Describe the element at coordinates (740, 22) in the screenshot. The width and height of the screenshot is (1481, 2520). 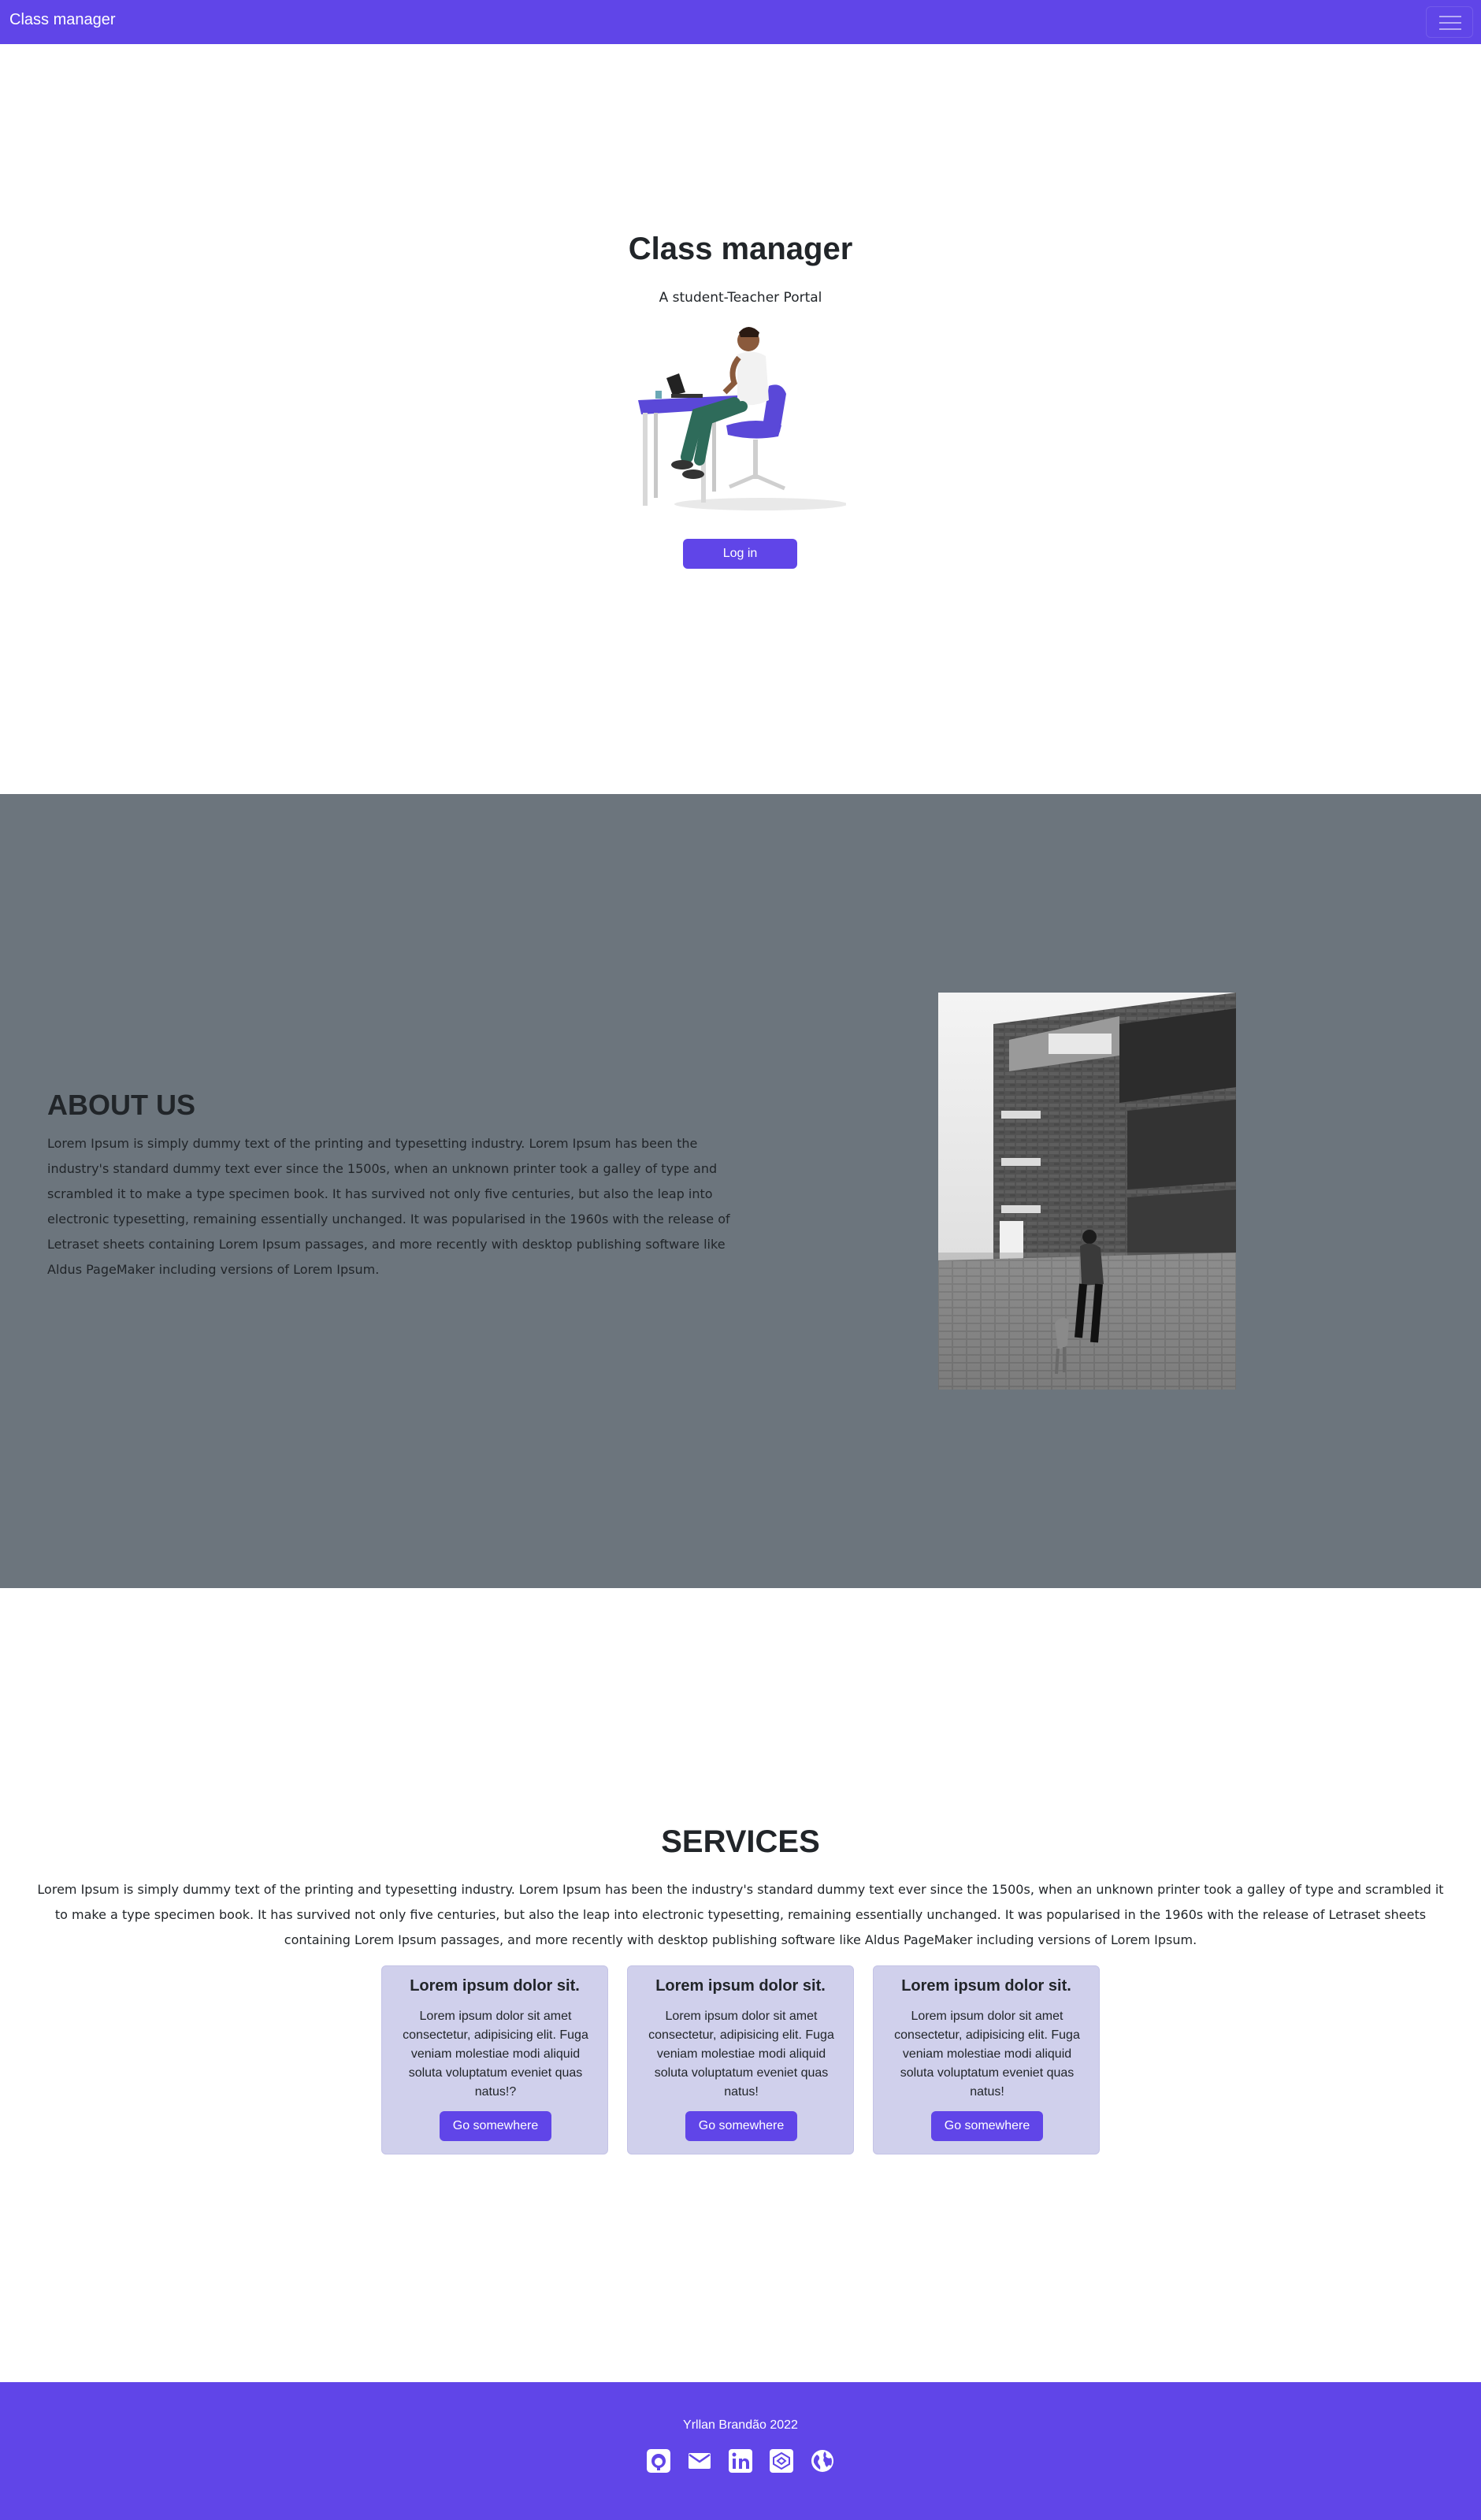
I see `navbar: Class manager` at that location.